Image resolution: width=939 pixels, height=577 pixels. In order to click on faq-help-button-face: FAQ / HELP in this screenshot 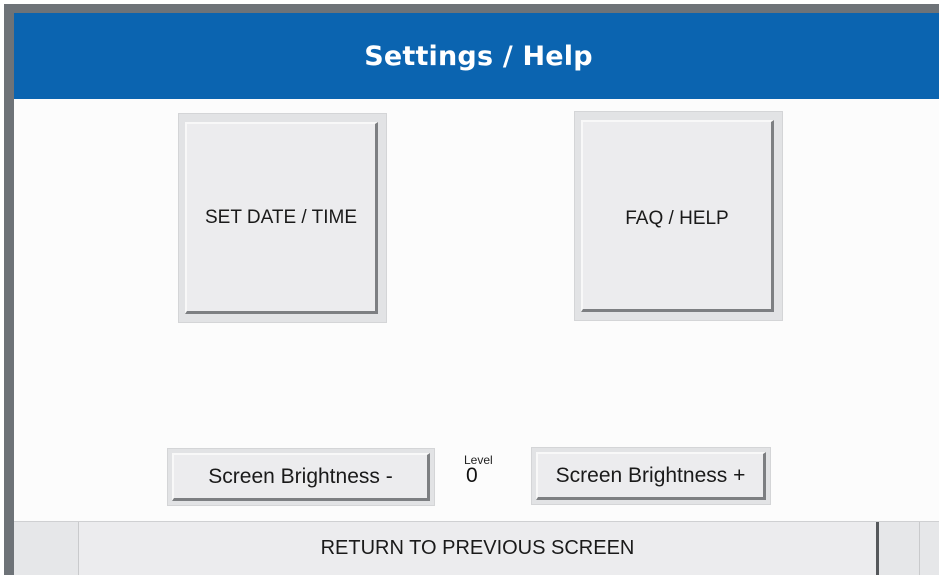, I will do `click(677, 216)`.